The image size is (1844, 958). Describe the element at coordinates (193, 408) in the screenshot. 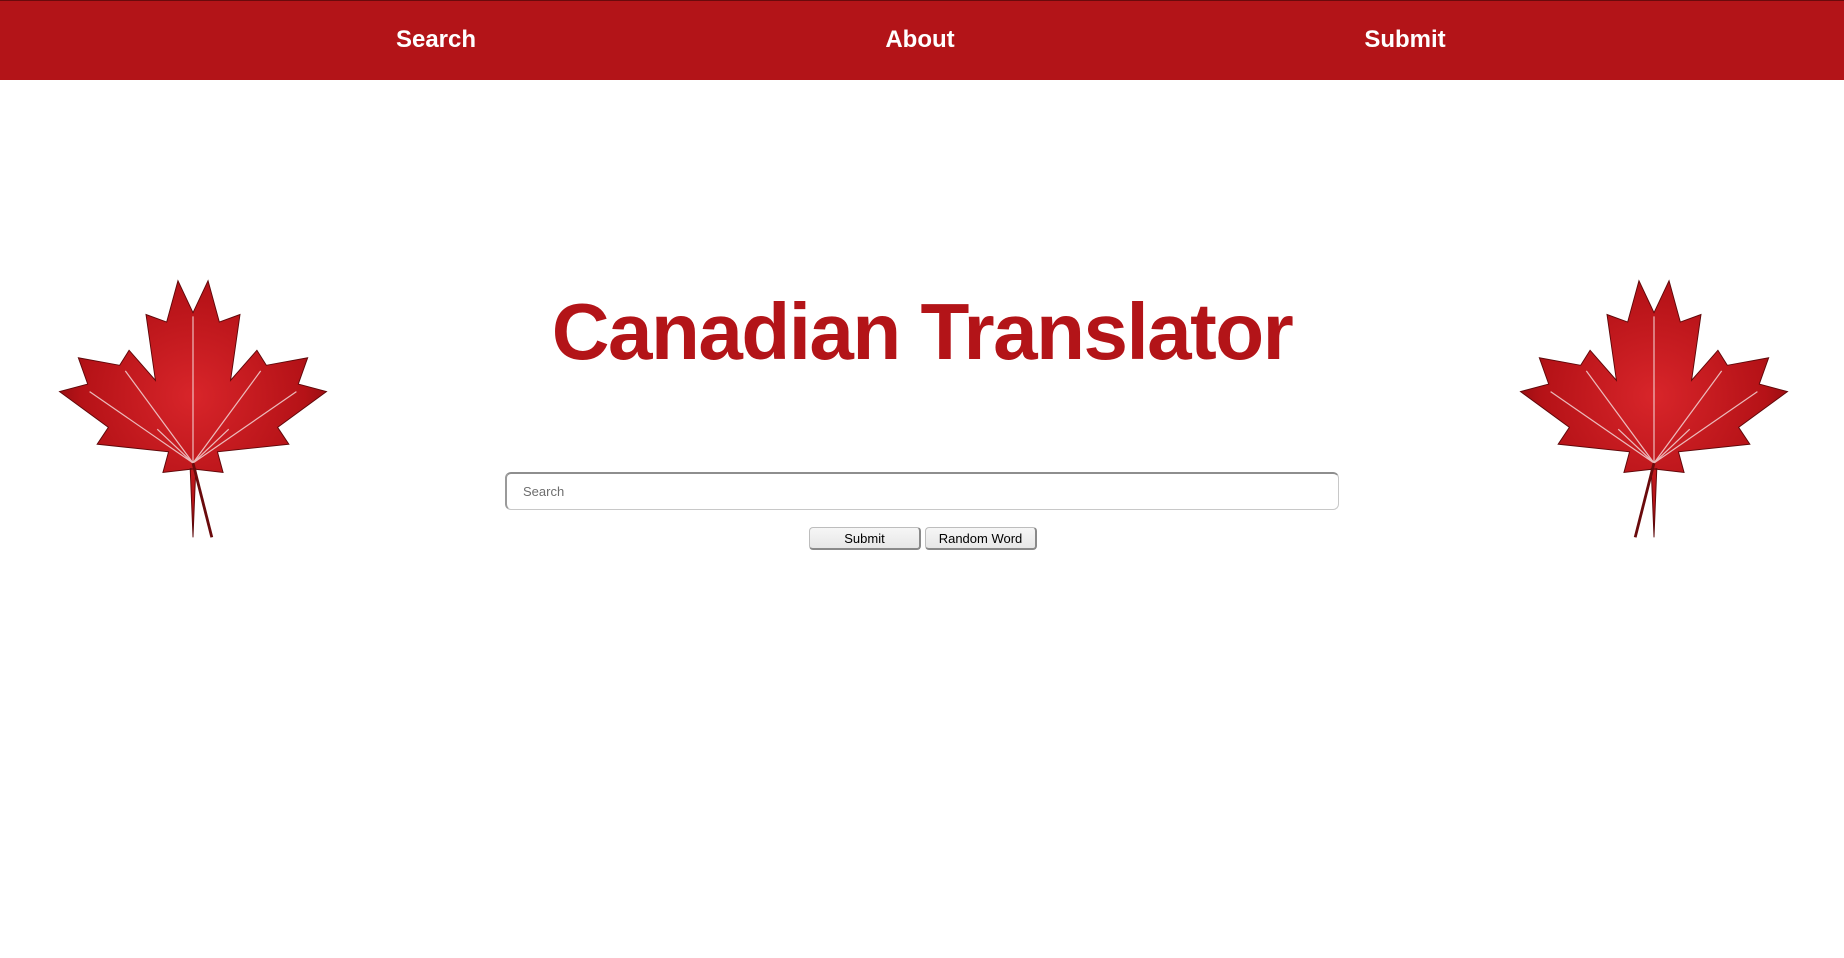

I see `maple-leaf-left-icon` at that location.